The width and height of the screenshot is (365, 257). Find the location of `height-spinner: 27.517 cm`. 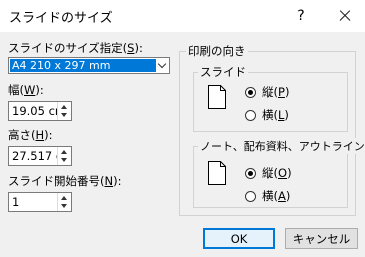

height-spinner: 27.517 cm is located at coordinates (40, 156).